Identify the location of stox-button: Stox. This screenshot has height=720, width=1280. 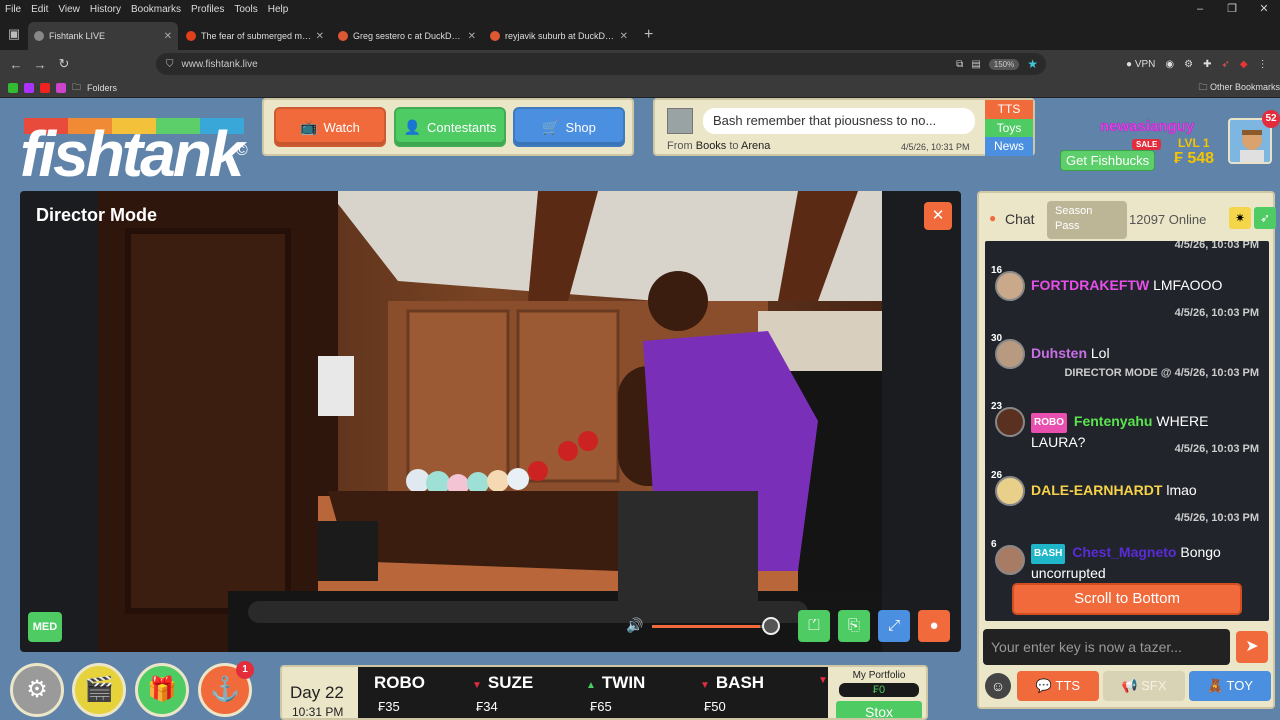
(879, 709).